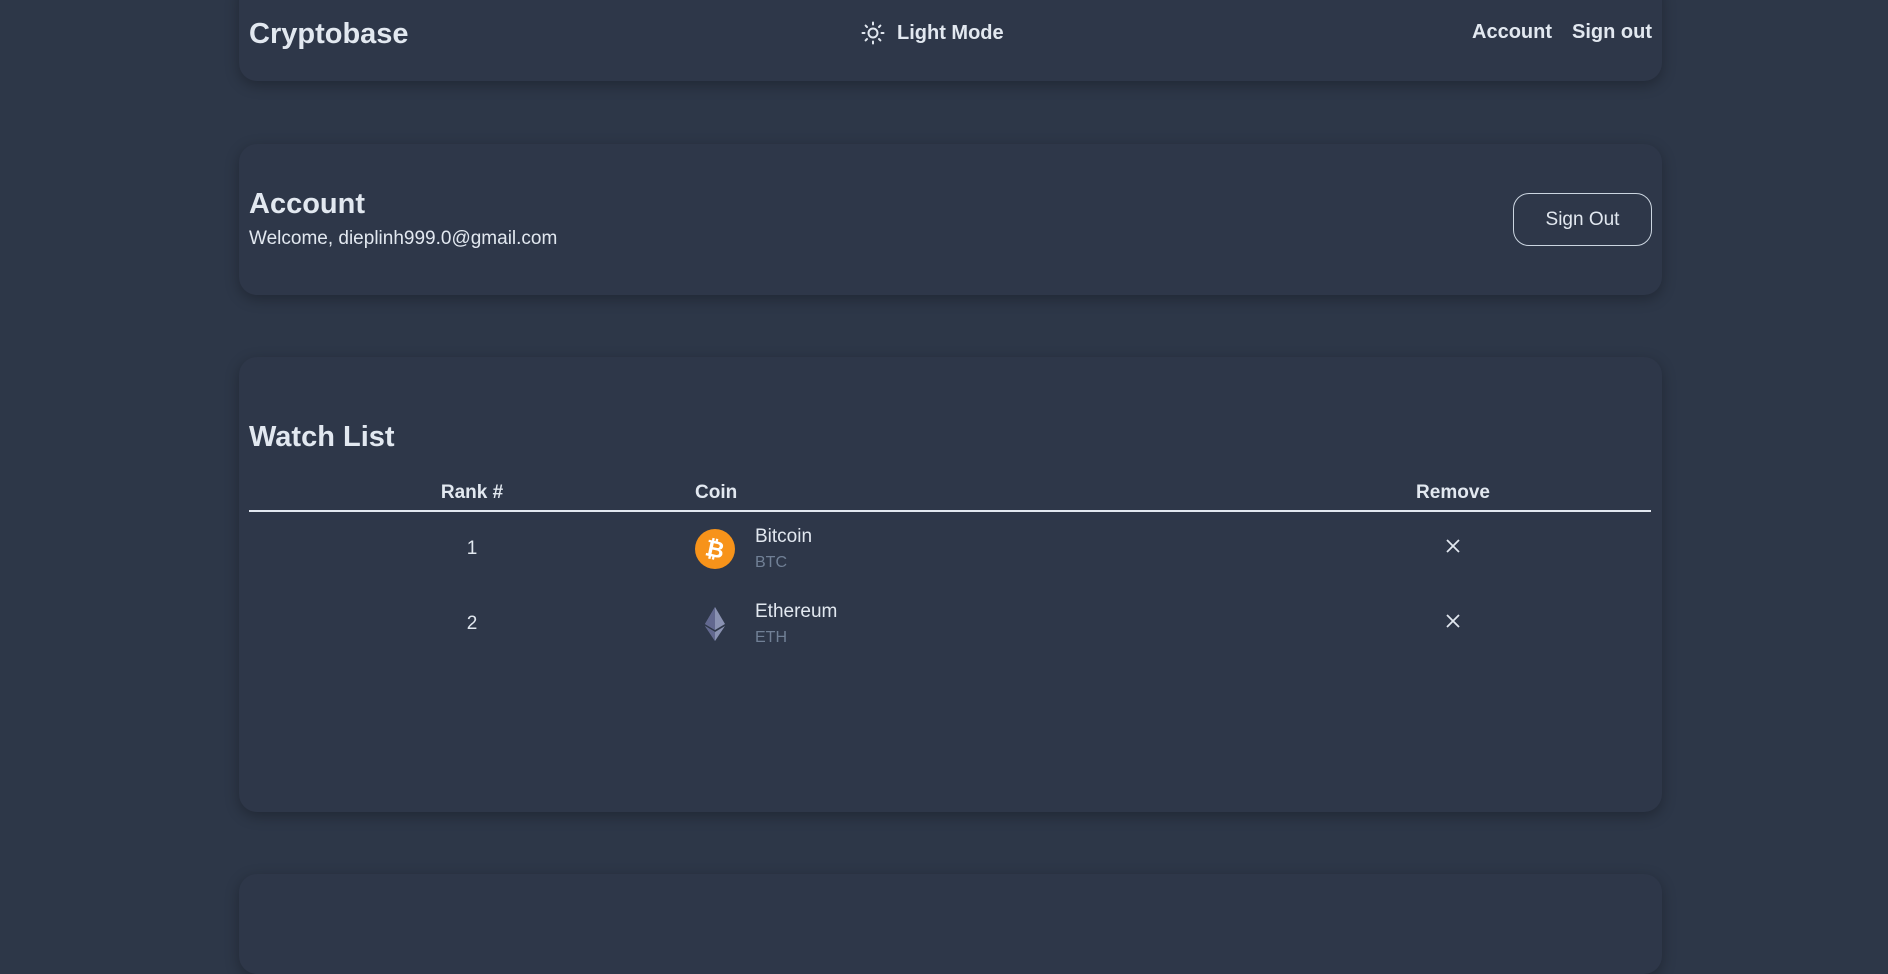 The image size is (1888, 974). What do you see at coordinates (771, 637) in the screenshot?
I see `coin-symbol: ETH` at bounding box center [771, 637].